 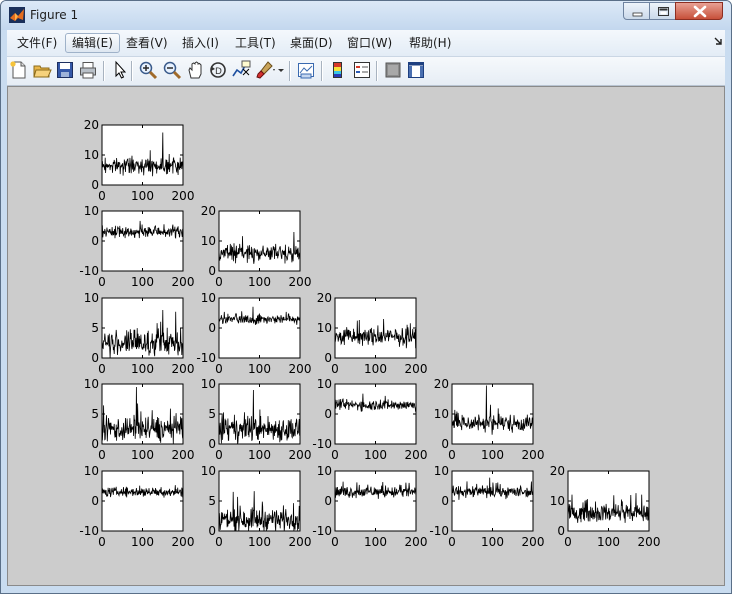 What do you see at coordinates (42, 70) in the screenshot?
I see `open-file-icon` at bounding box center [42, 70].